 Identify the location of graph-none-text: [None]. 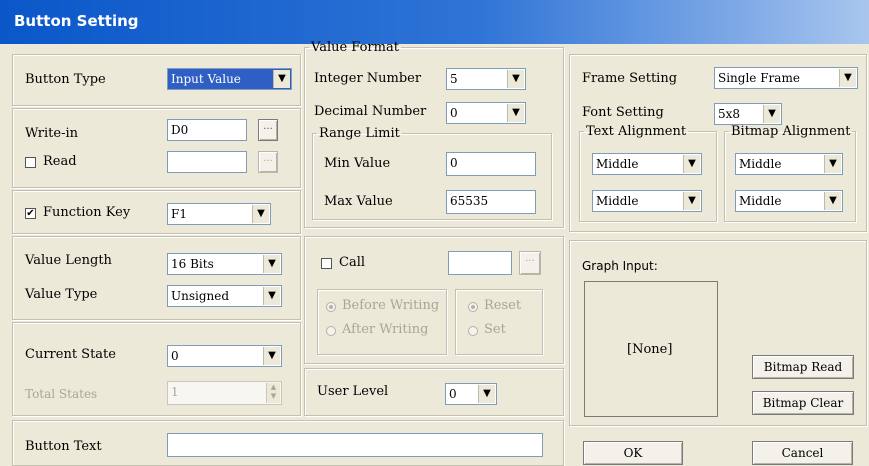
(650, 349).